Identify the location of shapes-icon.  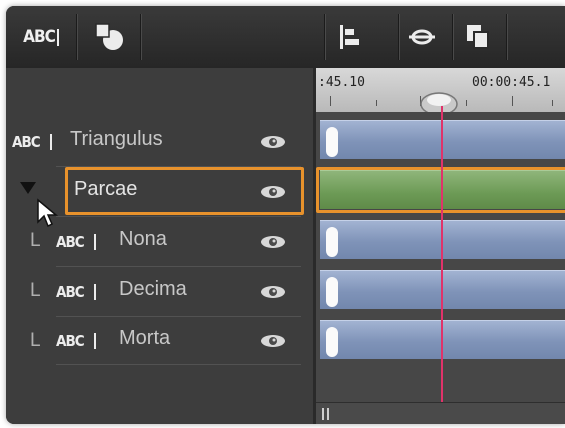
(109, 36).